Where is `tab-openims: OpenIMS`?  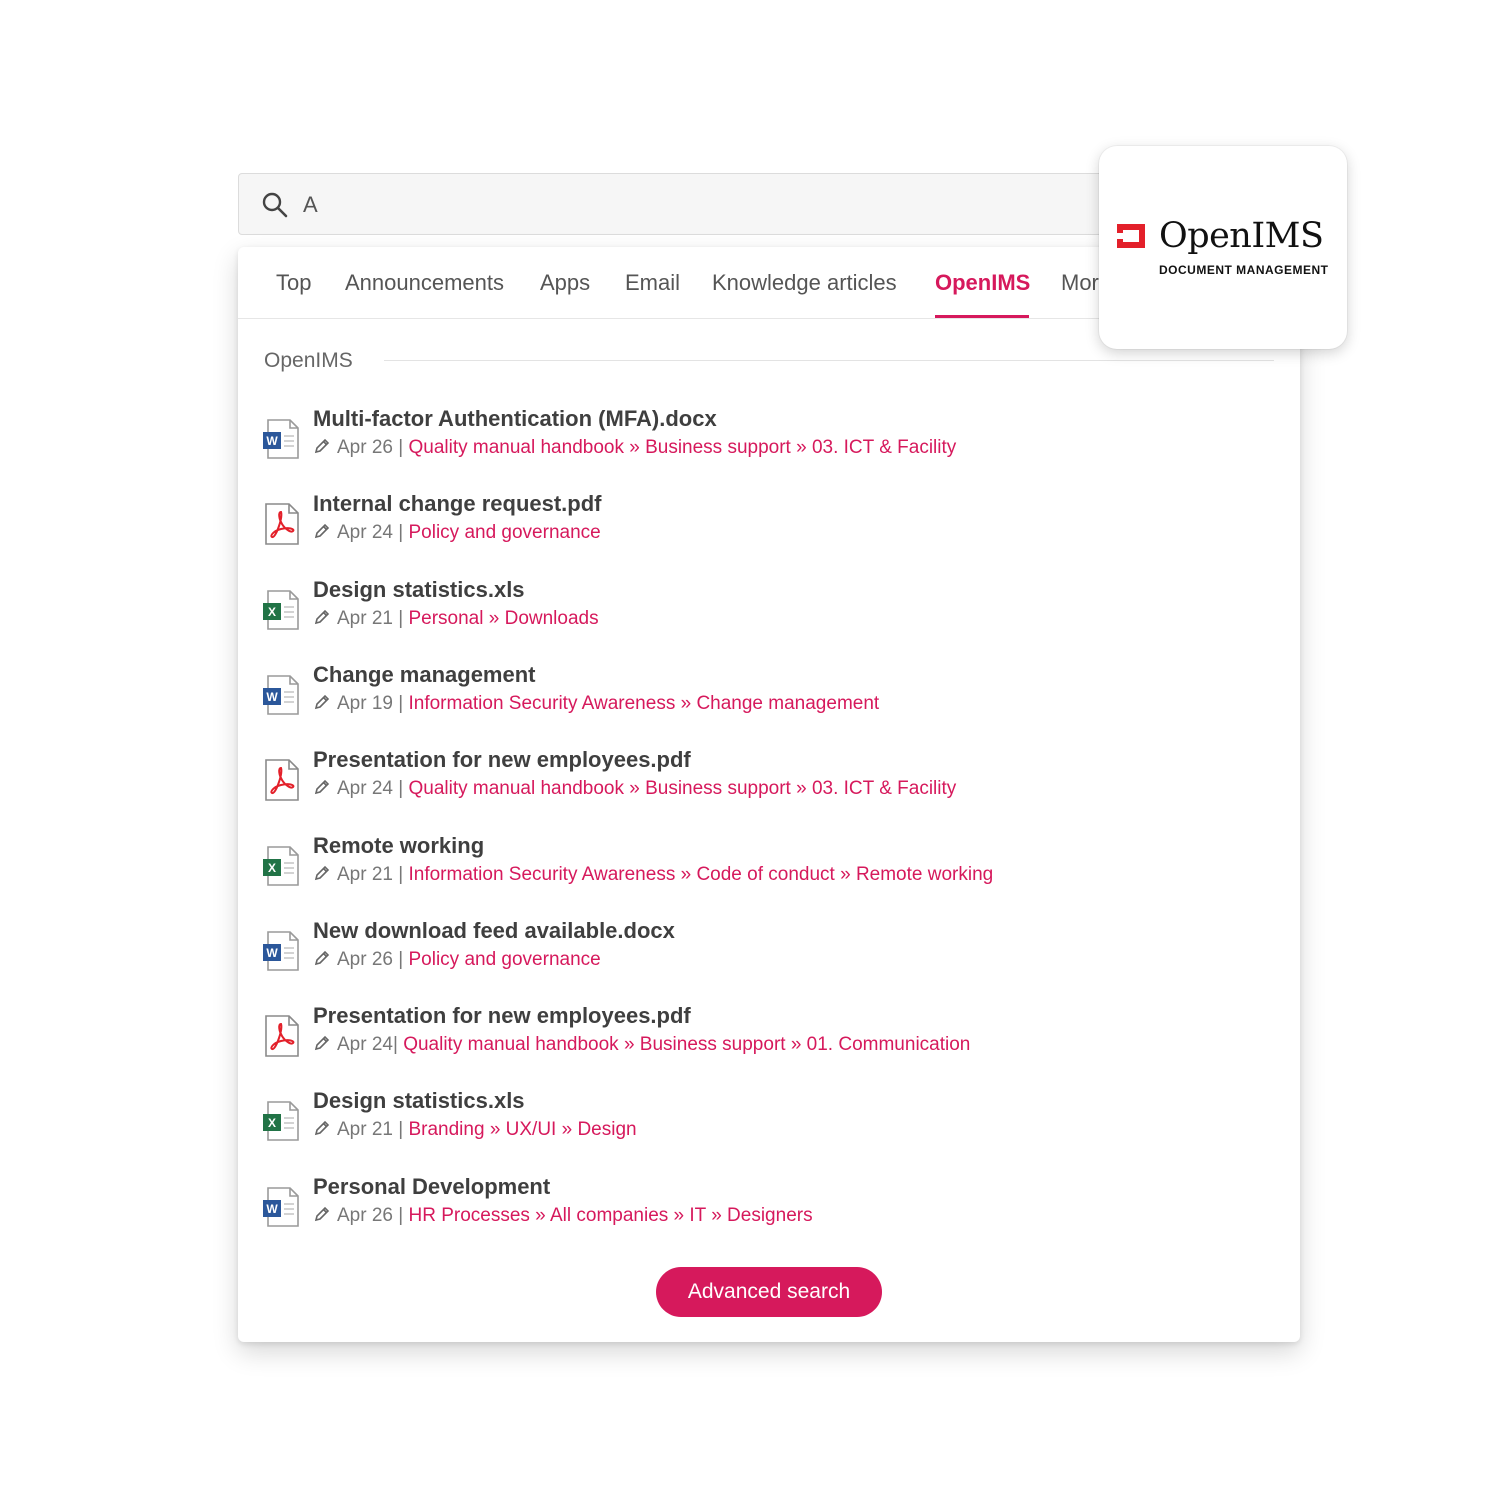
tab-openims: OpenIMS is located at coordinates (982, 283).